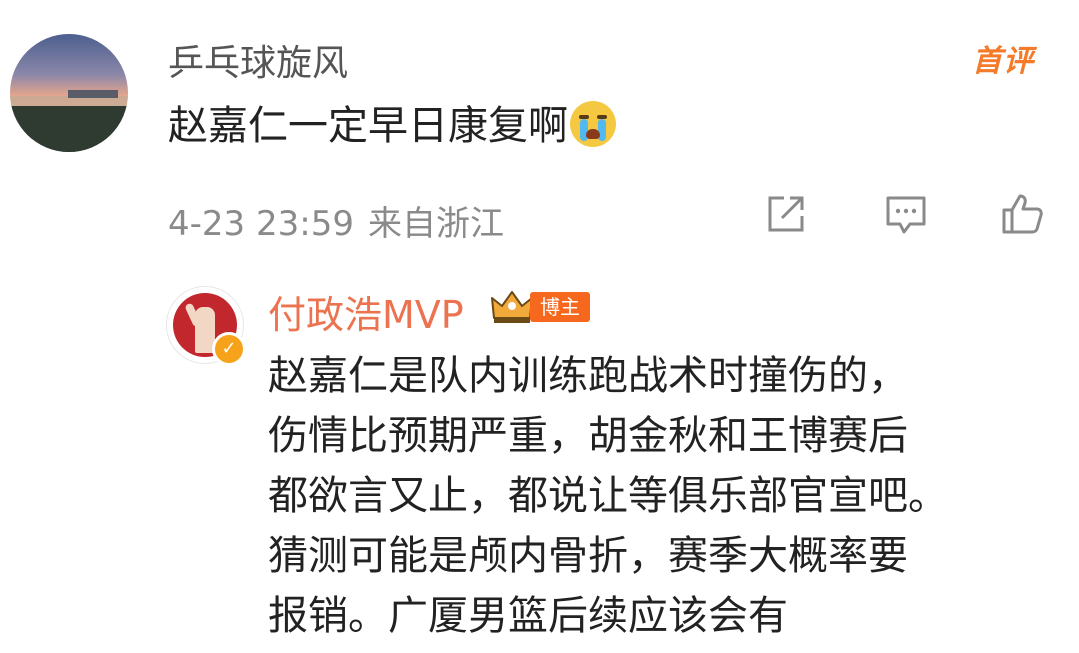 Image resolution: width=1079 pixels, height=653 pixels. I want to click on comment-meta: 4-23 23:59 来自浙江, so click(336, 220).